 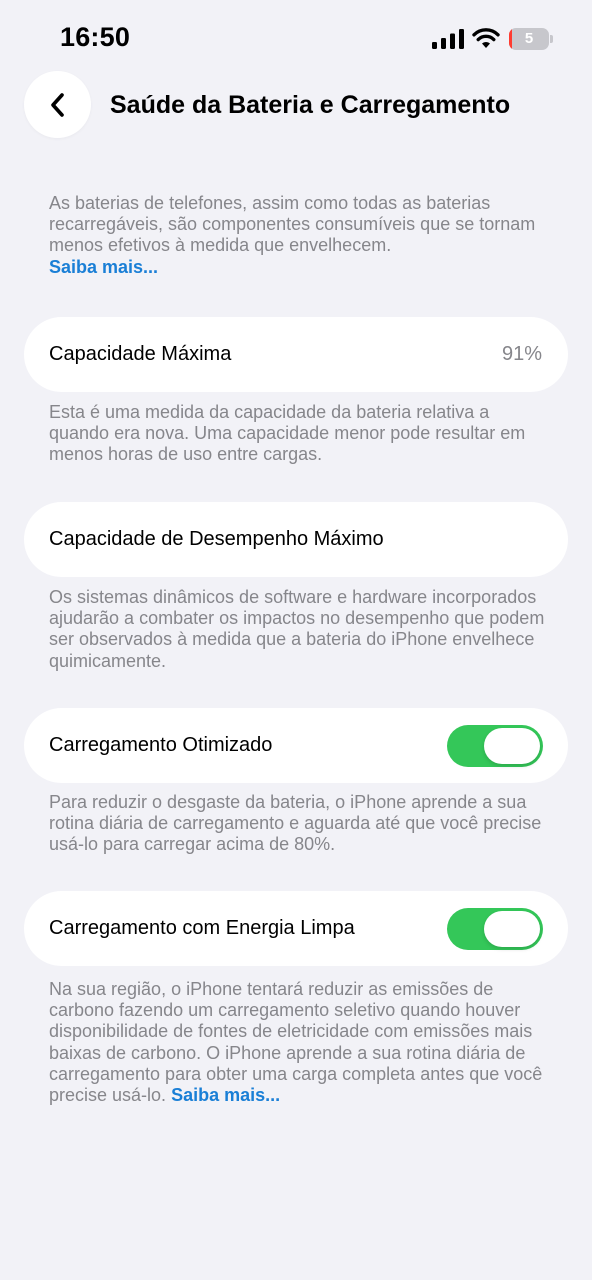 I want to click on max-capacity-value: 91%, so click(x=521, y=354).